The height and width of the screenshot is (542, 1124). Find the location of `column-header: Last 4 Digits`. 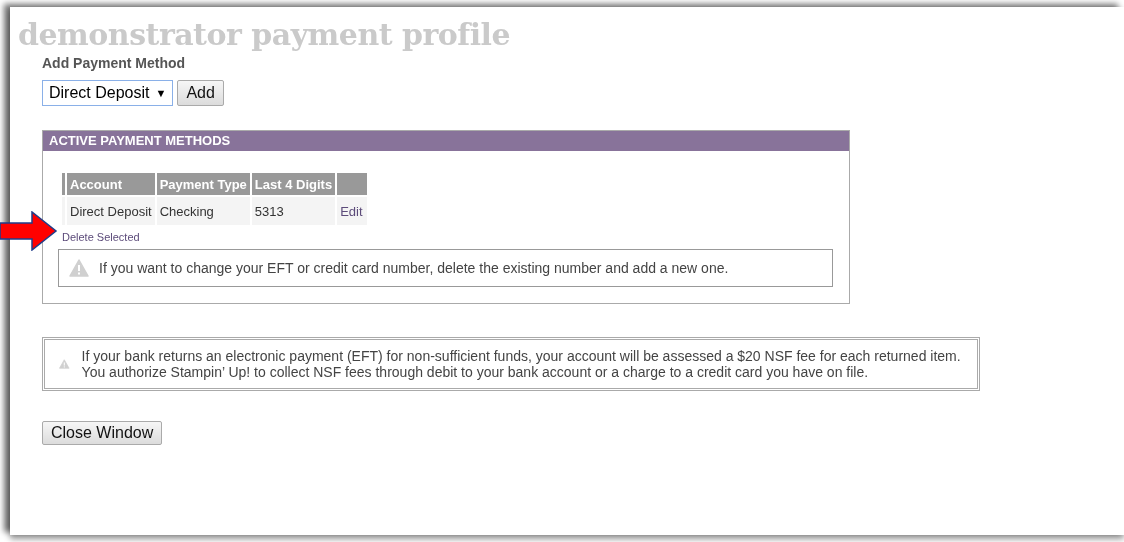

column-header: Last 4 Digits is located at coordinates (293, 184).